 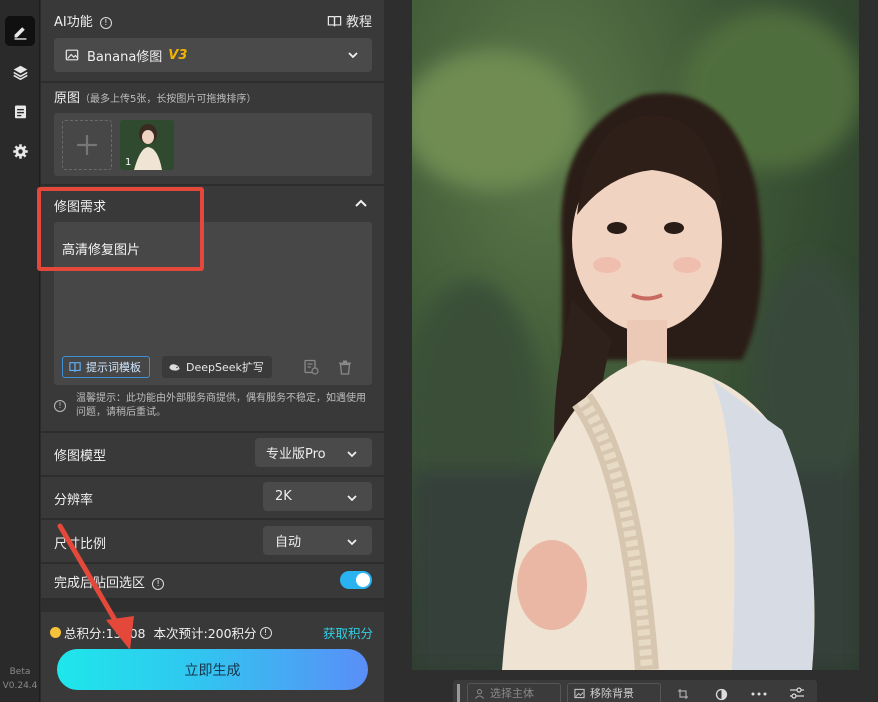 What do you see at coordinates (125, 57) in the screenshot?
I see `mode-select-value: Banana修图` at bounding box center [125, 57].